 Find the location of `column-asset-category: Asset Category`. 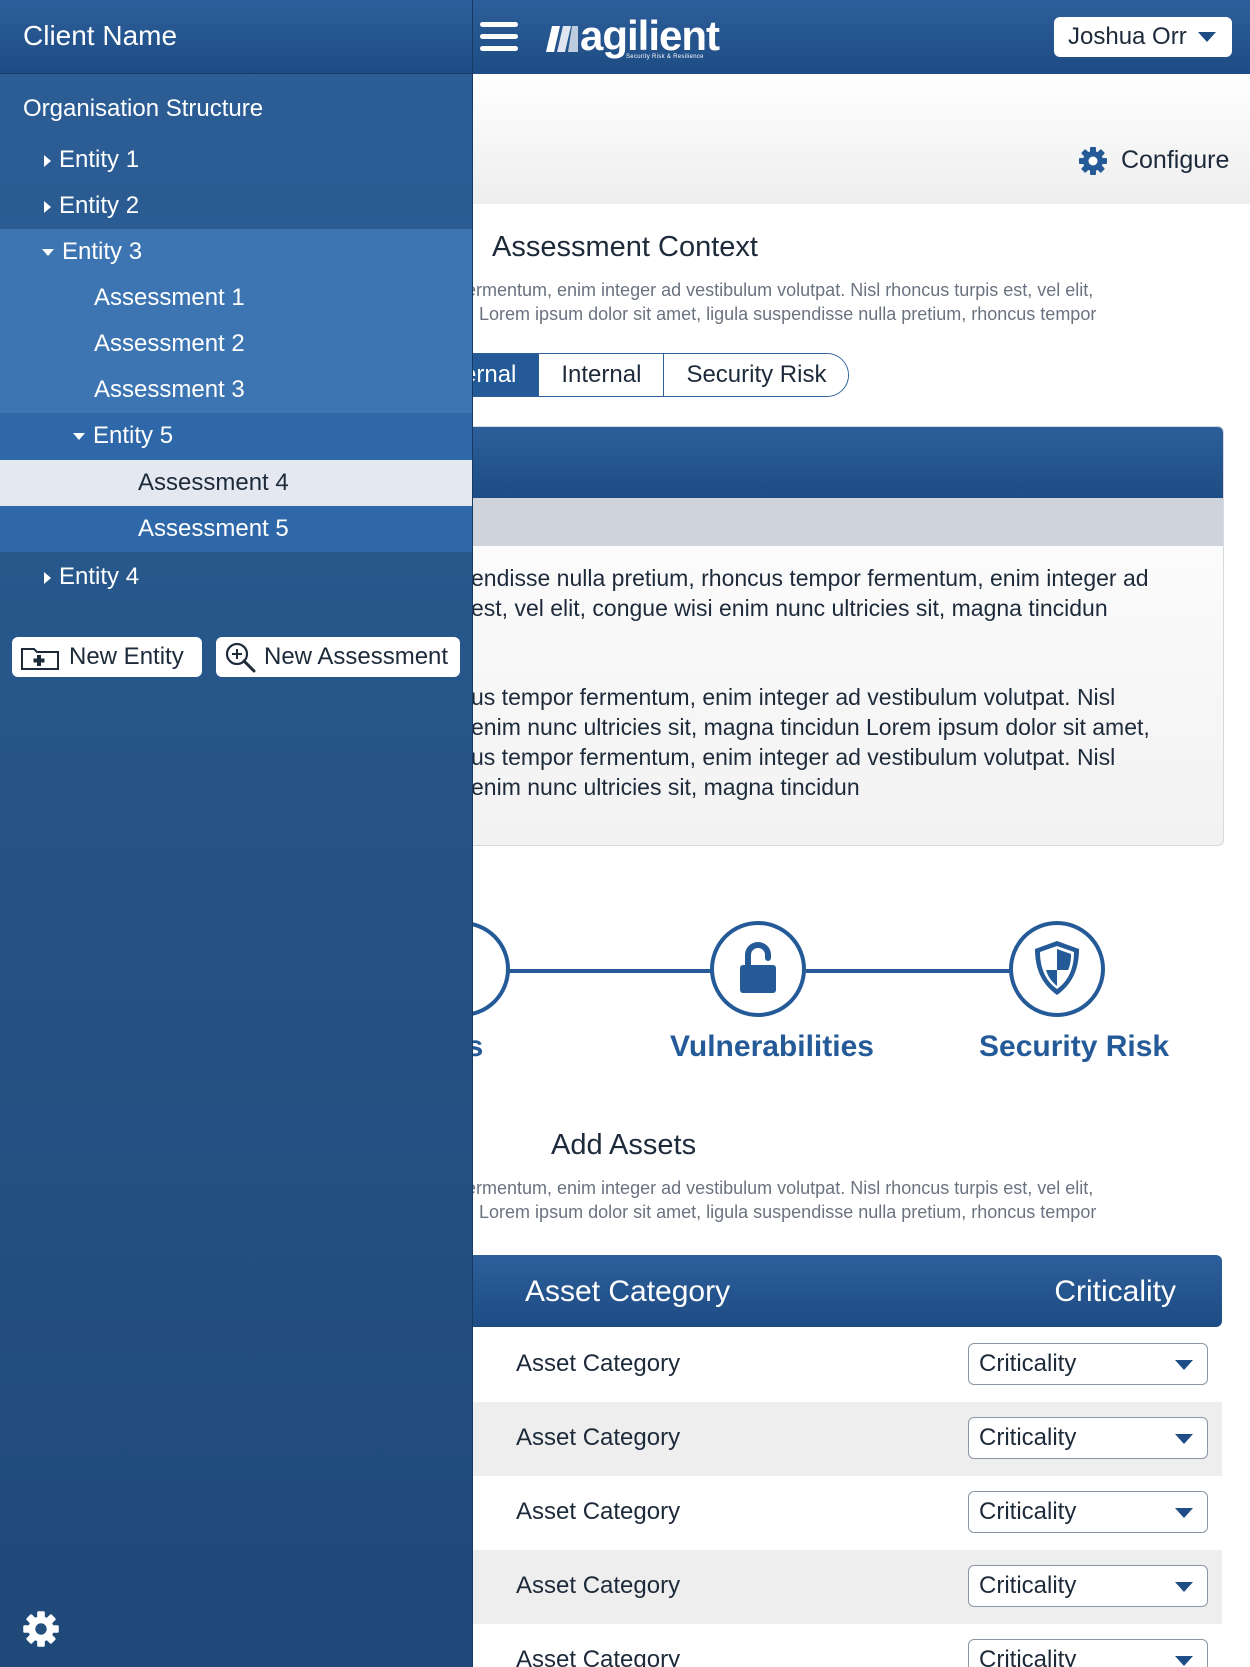

column-asset-category: Asset Category is located at coordinates (628, 1291).